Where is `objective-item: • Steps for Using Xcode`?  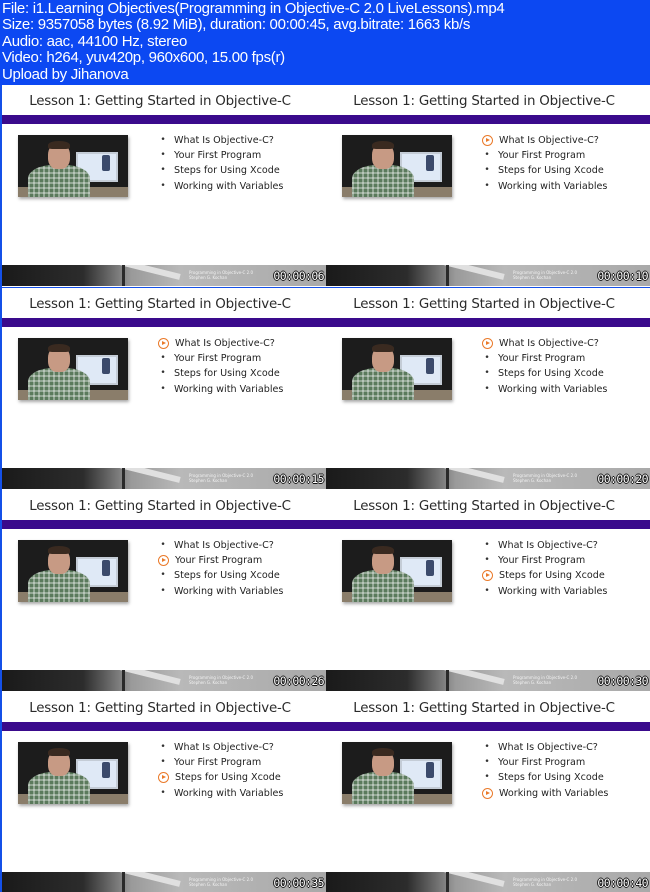
objective-item: • Steps for Using Xcode is located at coordinates (544, 777).